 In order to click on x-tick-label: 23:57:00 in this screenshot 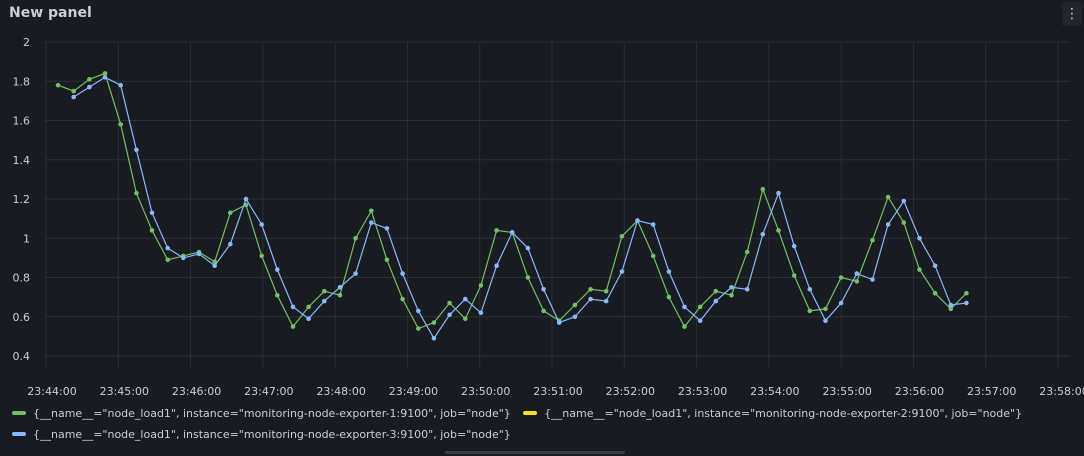, I will do `click(991, 391)`.